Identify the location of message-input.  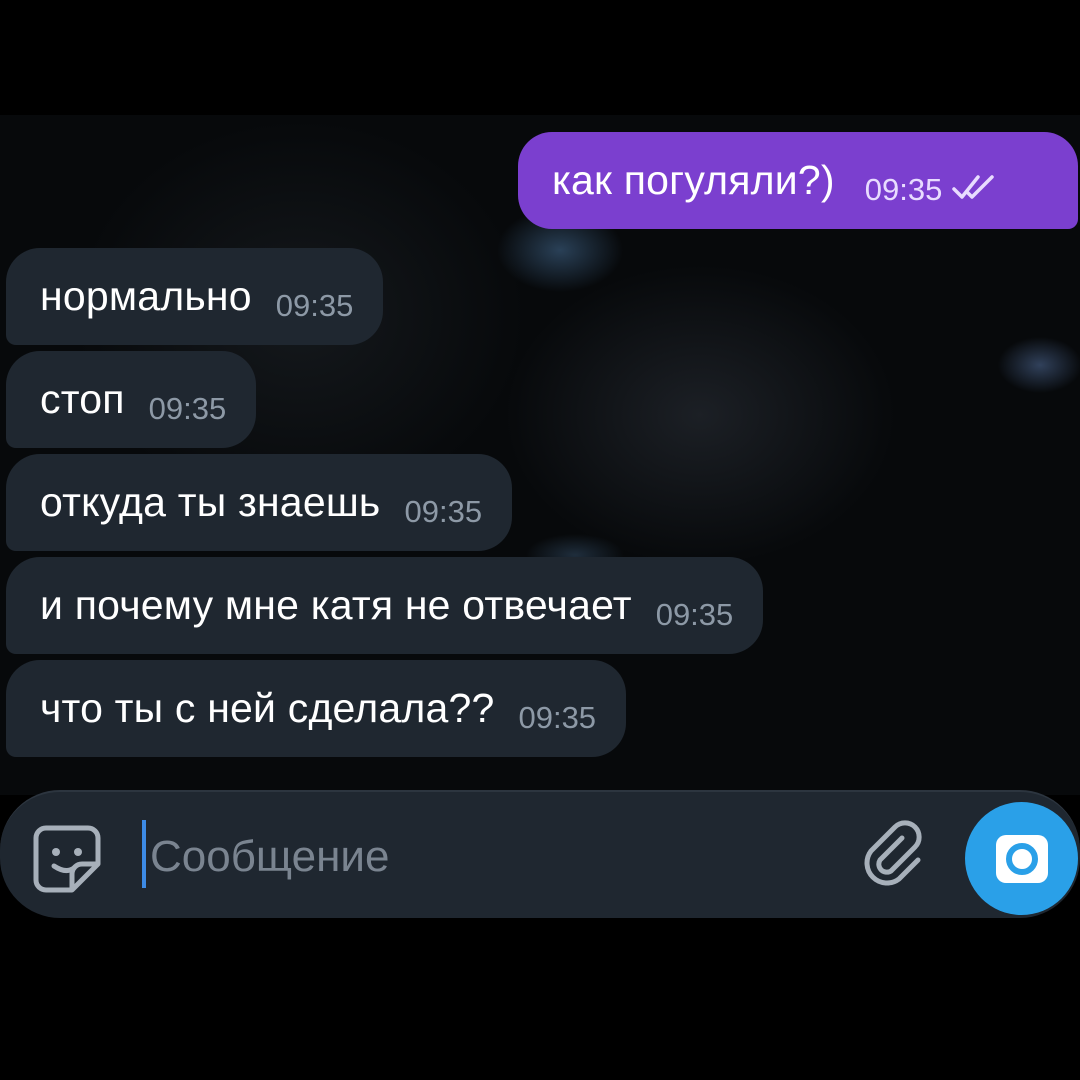
(490, 857).